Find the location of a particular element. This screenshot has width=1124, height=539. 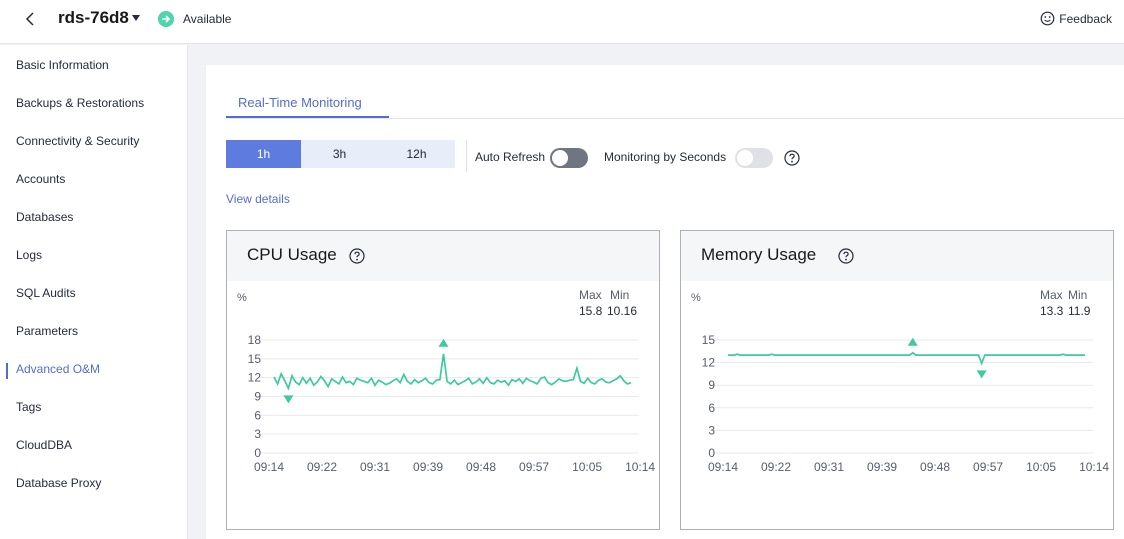

chevron-down-icon is located at coordinates (136, 18).